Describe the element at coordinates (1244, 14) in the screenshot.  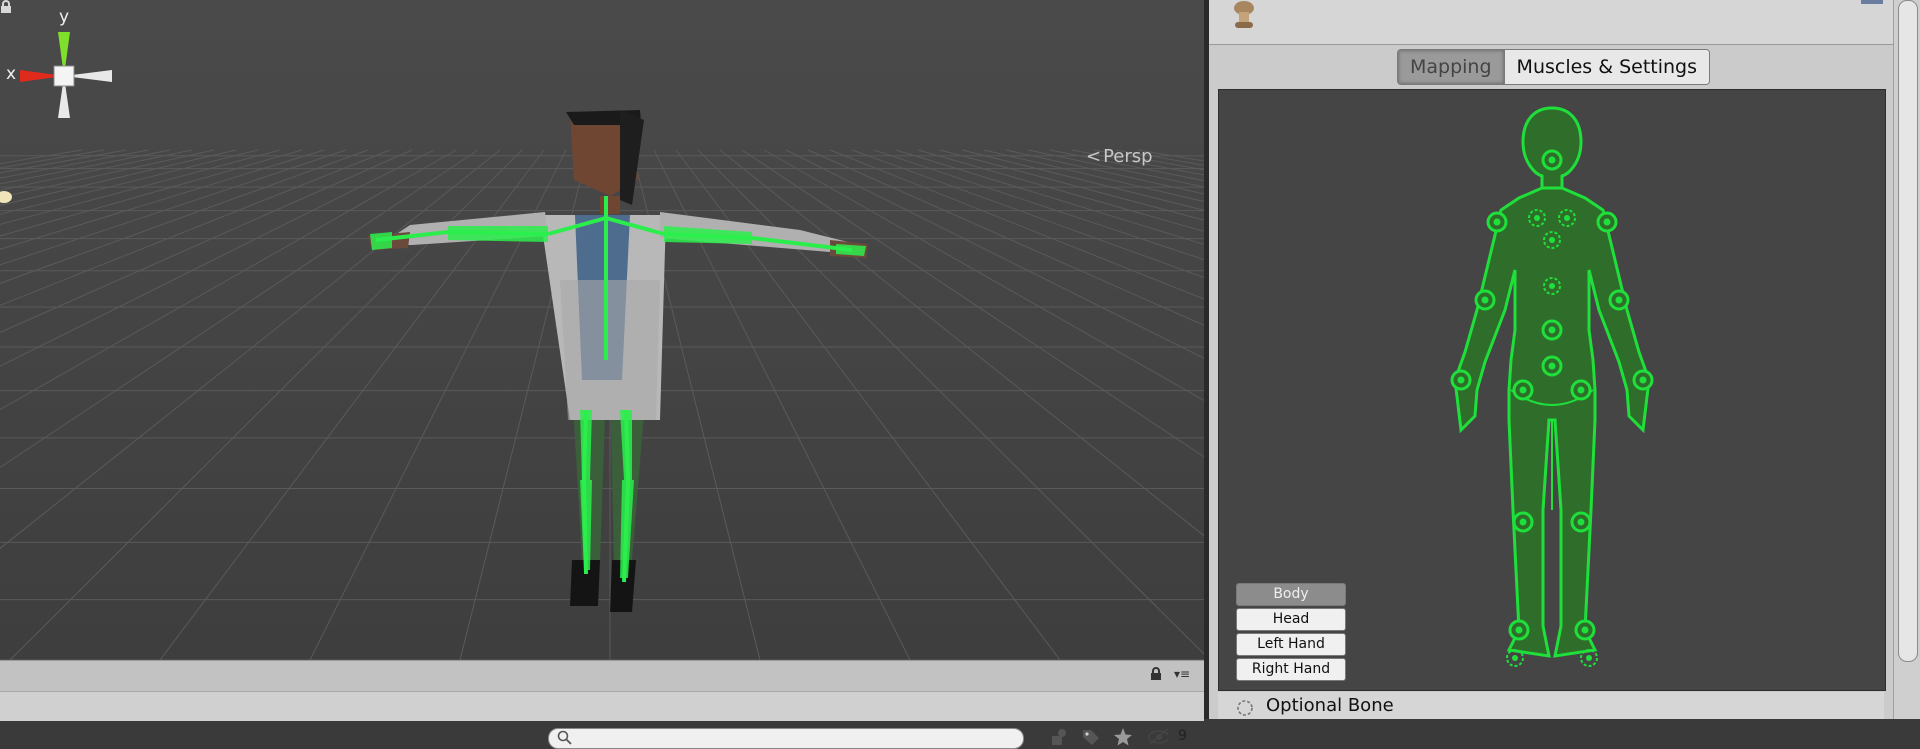
I see `avatar-icon` at that location.